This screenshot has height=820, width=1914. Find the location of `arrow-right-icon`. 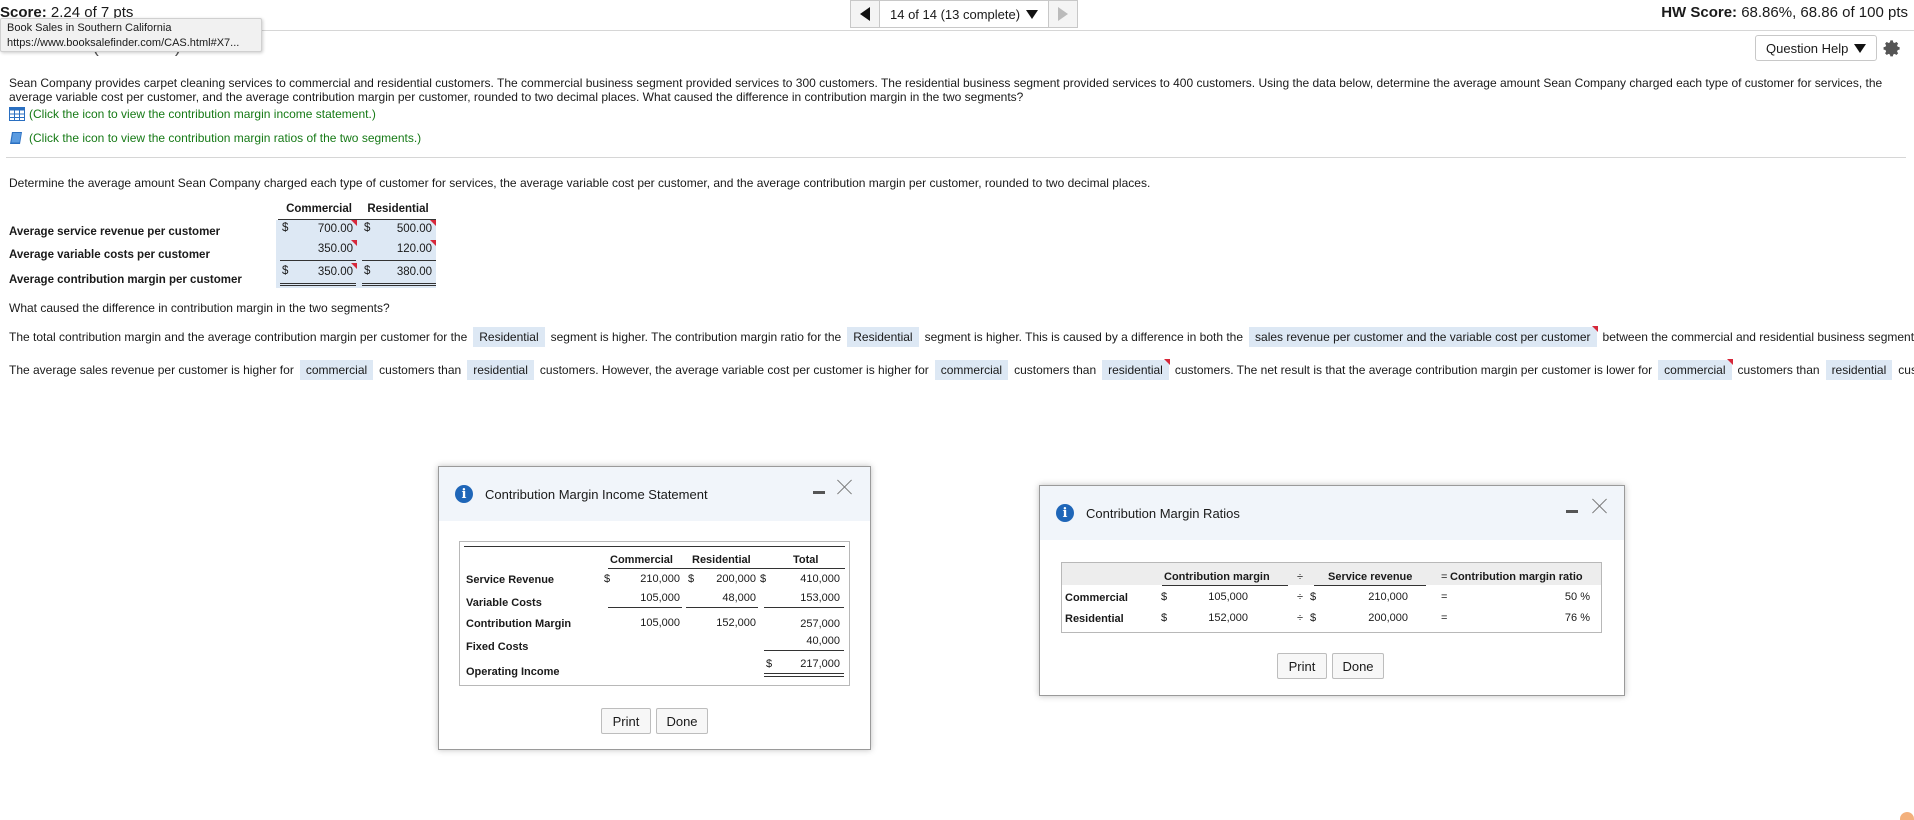

arrow-right-icon is located at coordinates (1063, 14).